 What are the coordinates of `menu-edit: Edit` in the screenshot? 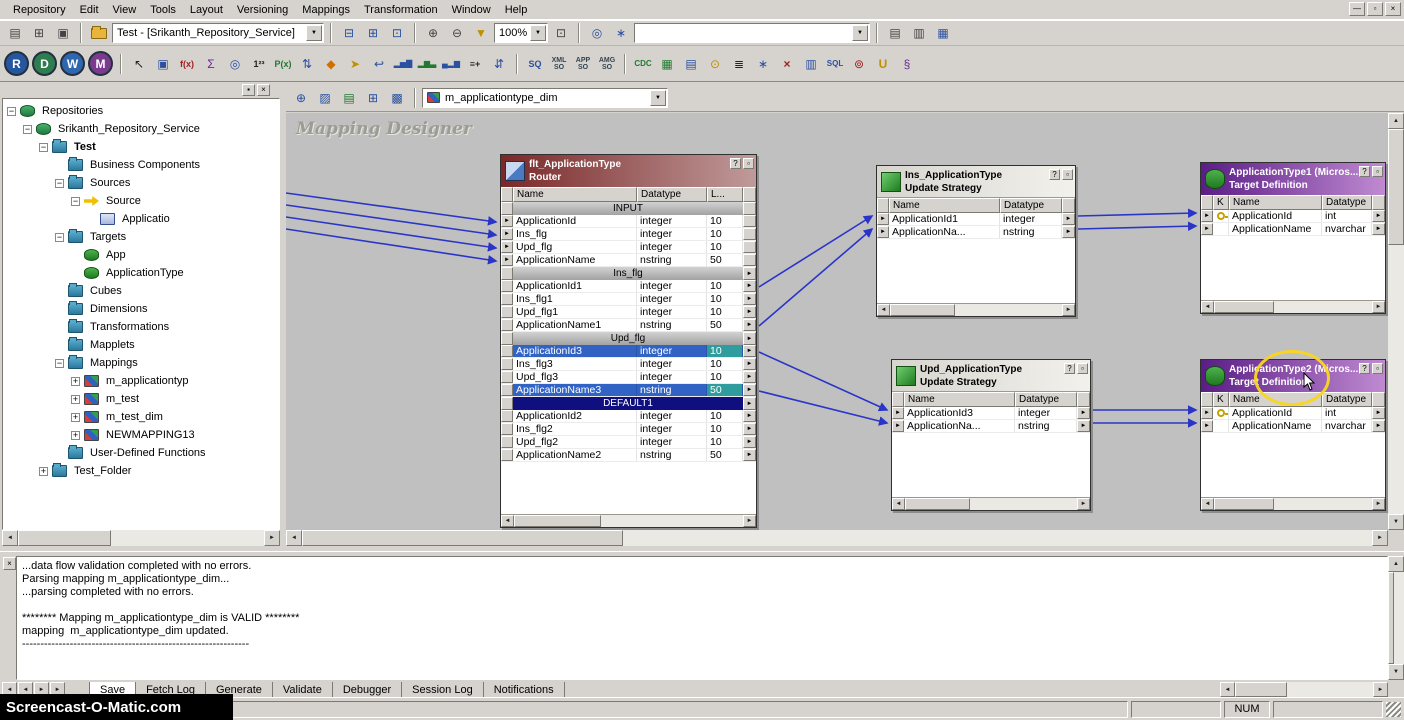 It's located at (89, 10).